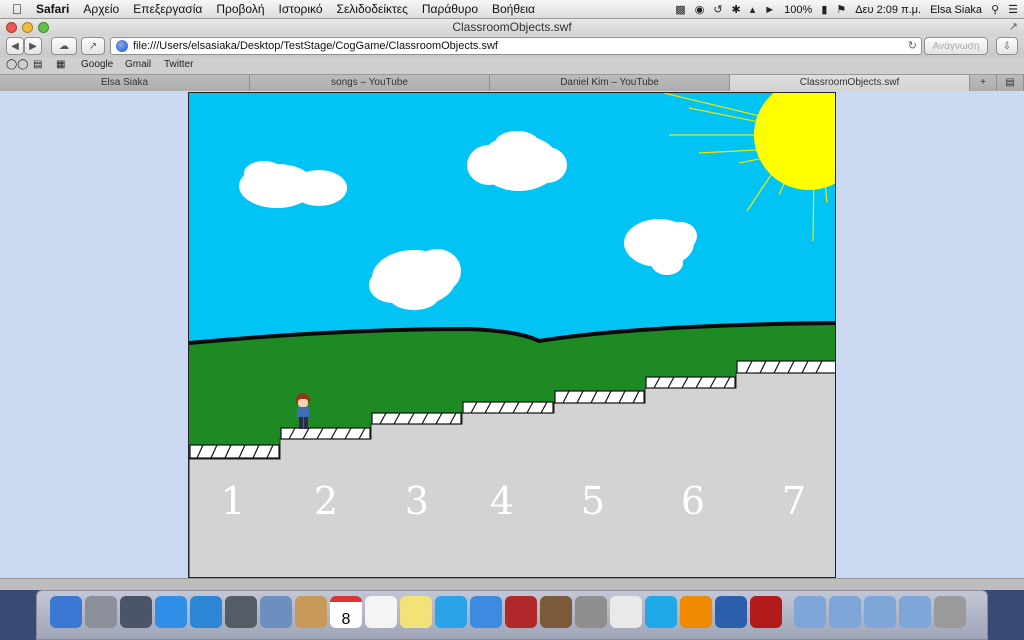 This screenshot has width=1024, height=640. I want to click on reload-icon: ↻, so click(912, 46).